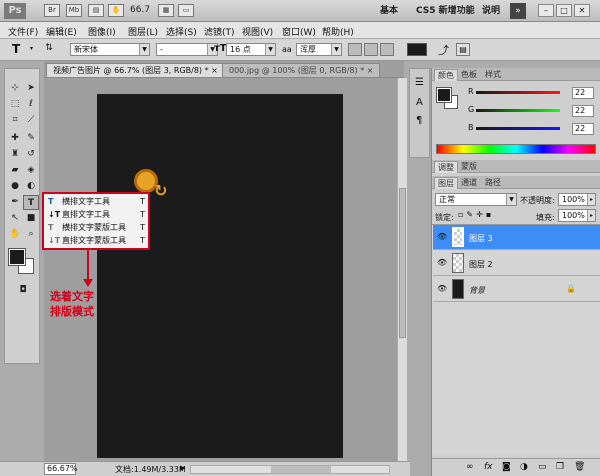 The image size is (600, 476). I want to click on layer-row: 👁 图层 2, so click(516, 263).